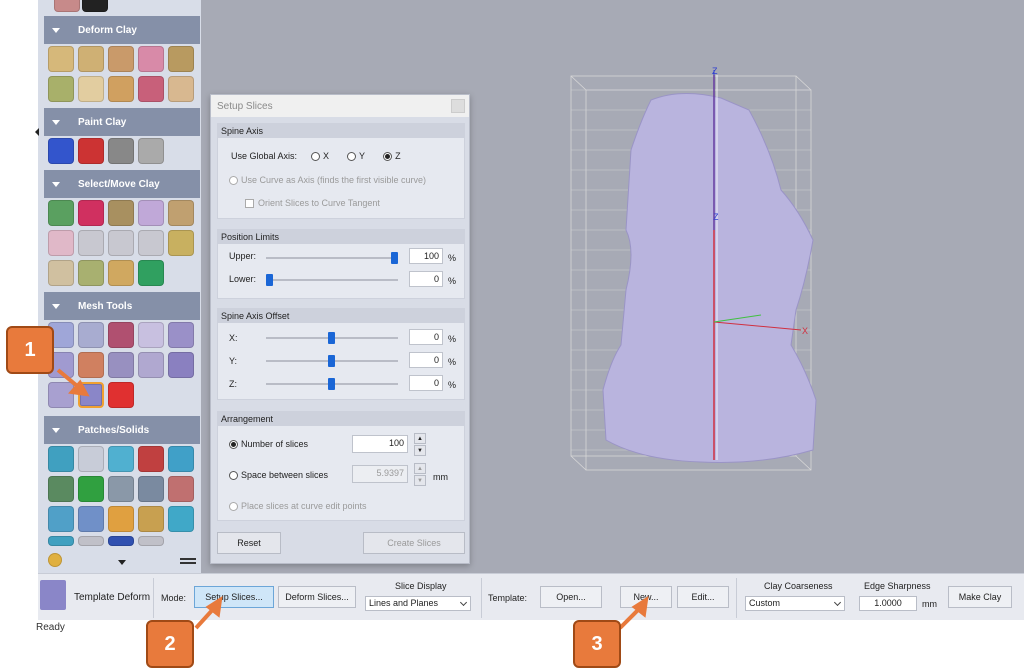 The width and height of the screenshot is (1024, 670). Describe the element at coordinates (30, 350) in the screenshot. I see `callout-1: 1` at that location.